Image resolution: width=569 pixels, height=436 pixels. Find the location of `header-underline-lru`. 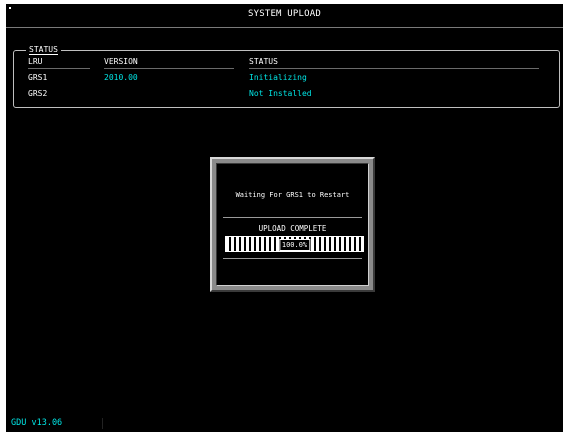

header-underline-lru is located at coordinates (59, 68).